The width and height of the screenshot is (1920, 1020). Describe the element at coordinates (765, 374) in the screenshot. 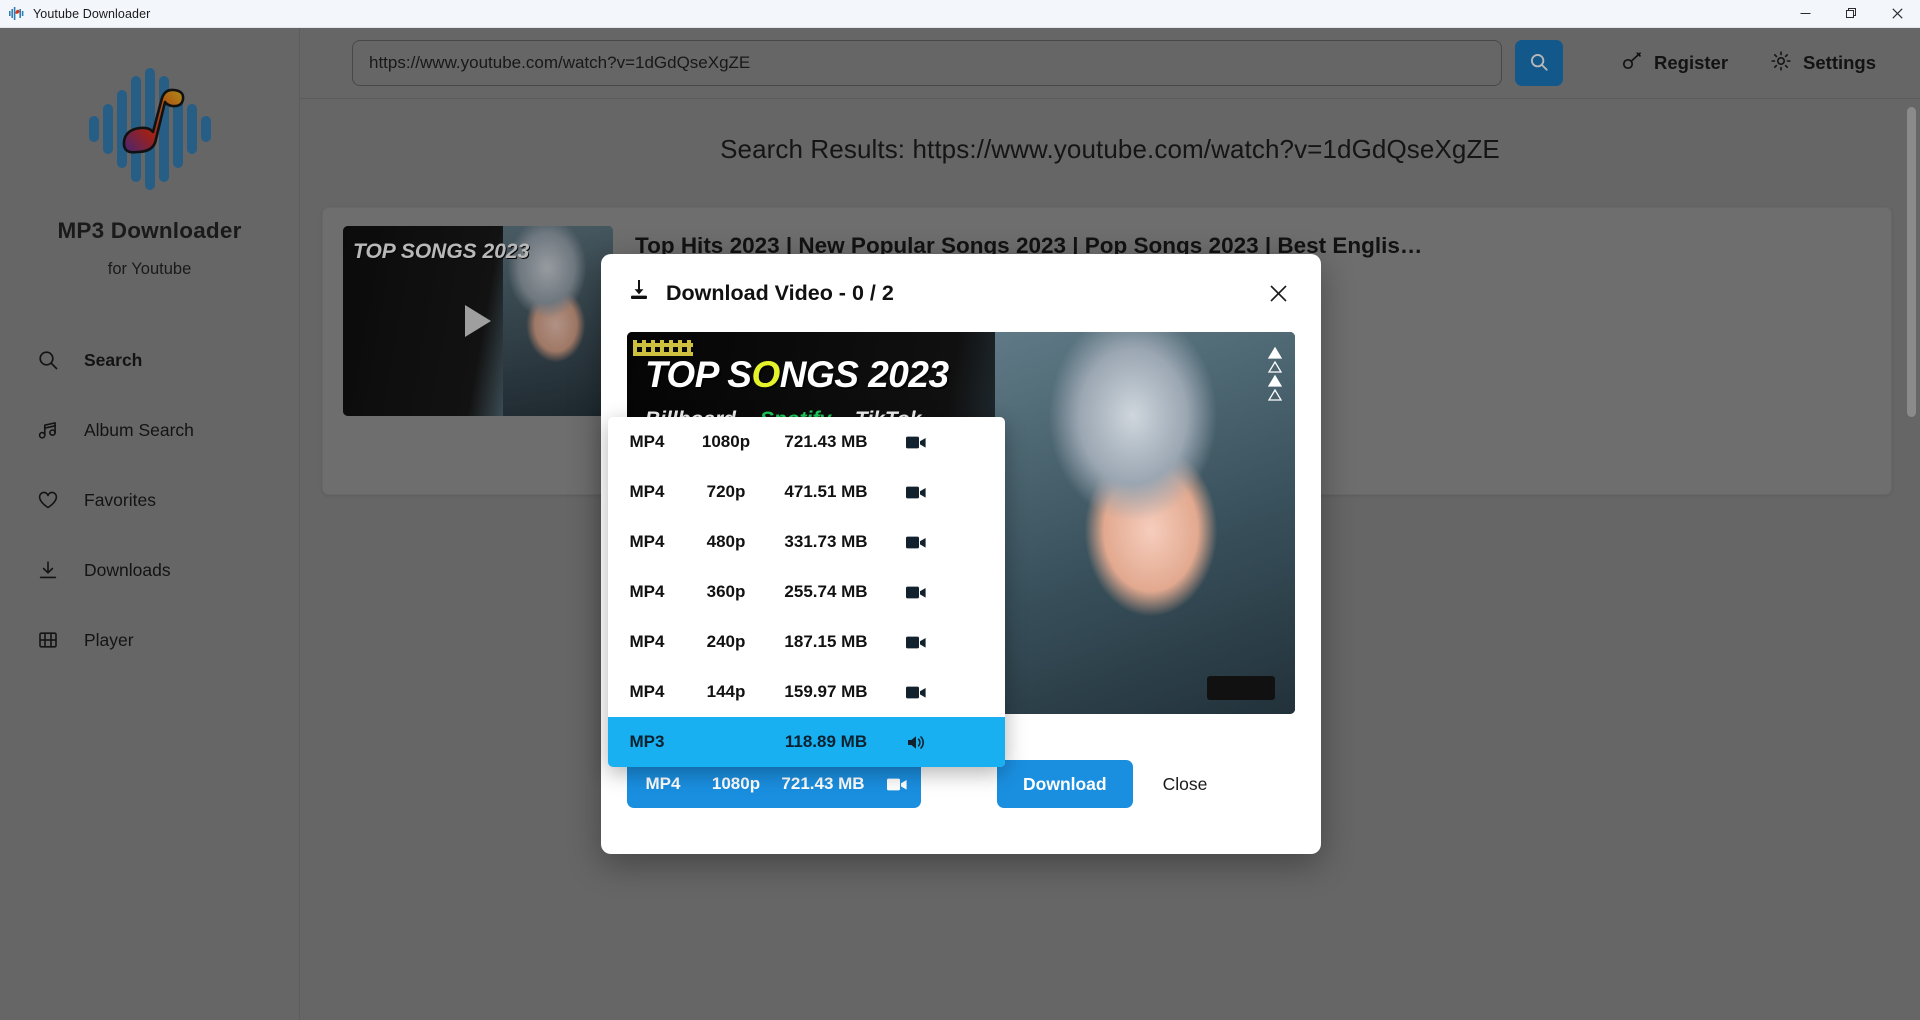

I see `headline-highlight: O` at that location.